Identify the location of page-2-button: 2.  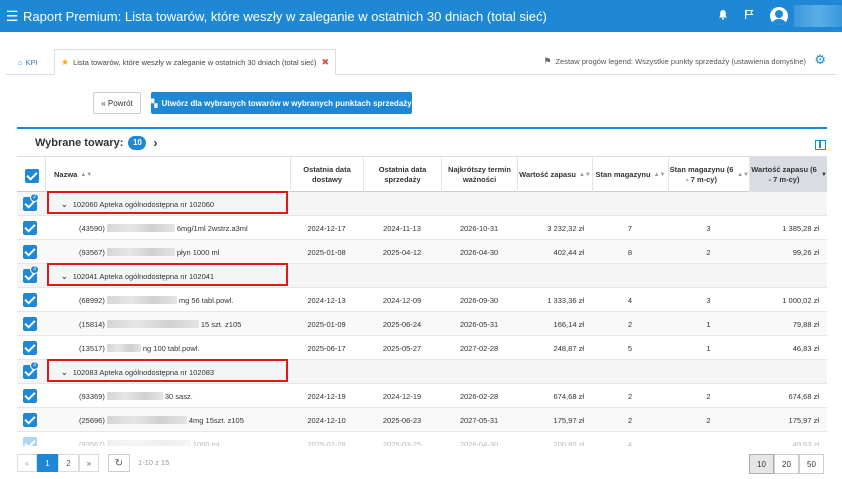
(68, 463).